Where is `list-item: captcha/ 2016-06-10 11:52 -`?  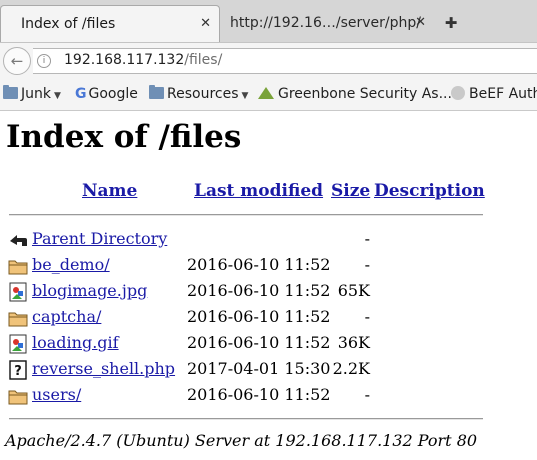 list-item: captcha/ 2016-06-10 11:52 - is located at coordinates (268, 318).